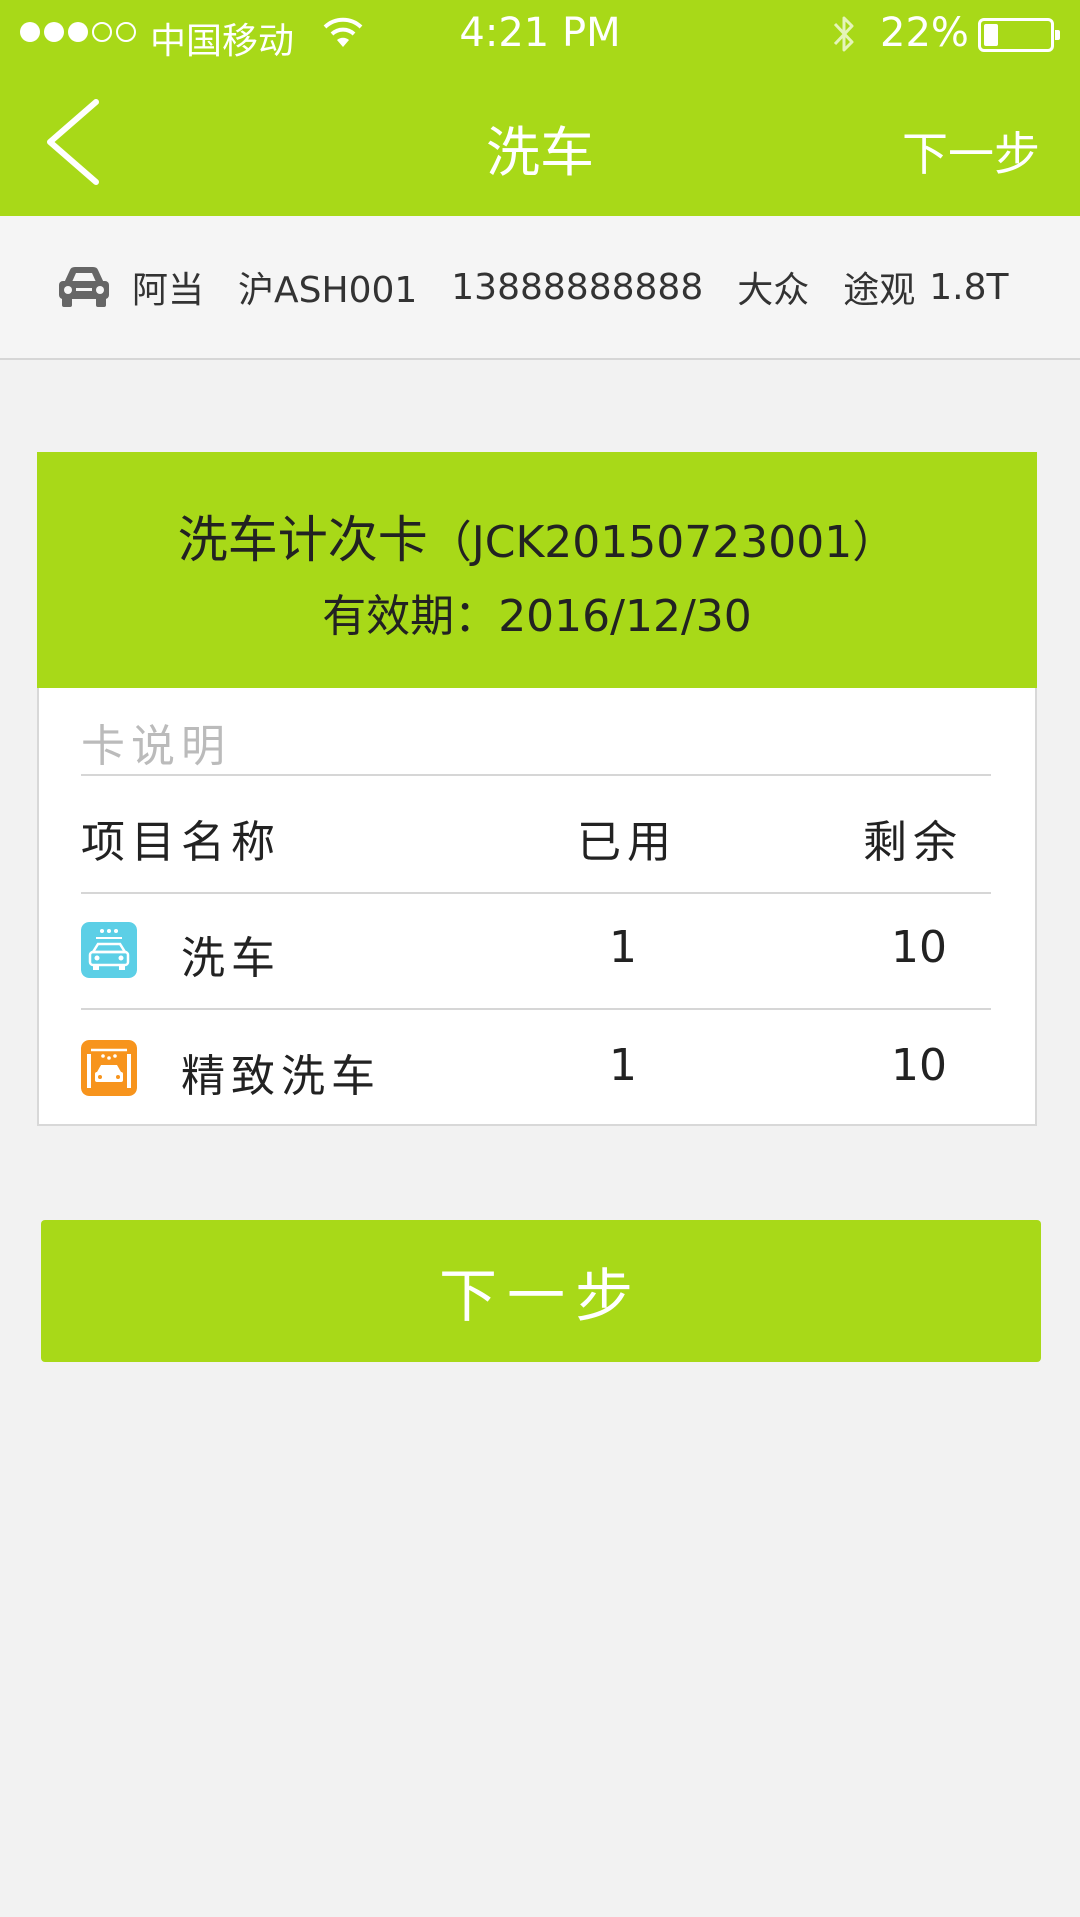 The height and width of the screenshot is (1917, 1080). Describe the element at coordinates (924, 33) in the screenshot. I see `battery-percent: 22%` at that location.